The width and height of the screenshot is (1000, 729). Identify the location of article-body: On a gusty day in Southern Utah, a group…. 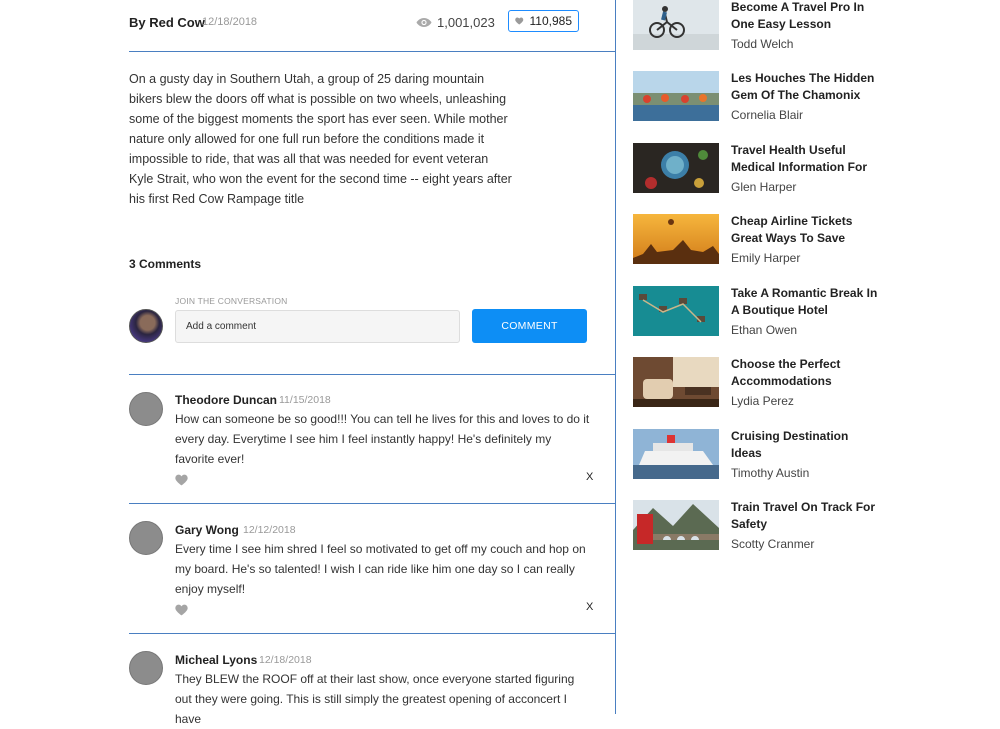
(320, 139).